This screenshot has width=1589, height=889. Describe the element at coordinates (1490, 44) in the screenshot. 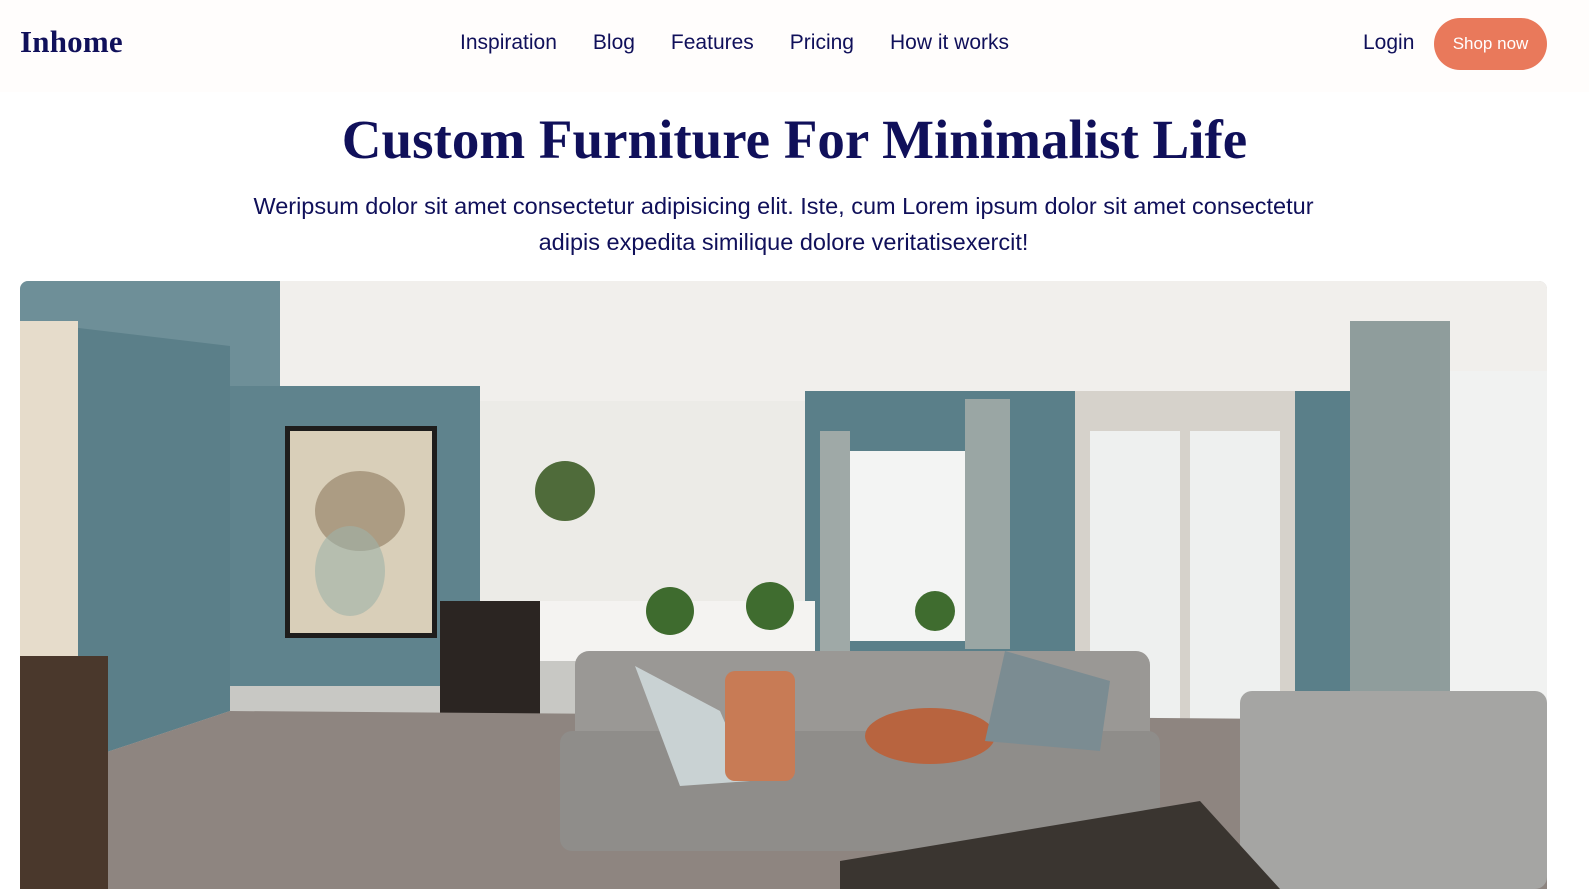

I see `shop-now-button: Shop now` at that location.